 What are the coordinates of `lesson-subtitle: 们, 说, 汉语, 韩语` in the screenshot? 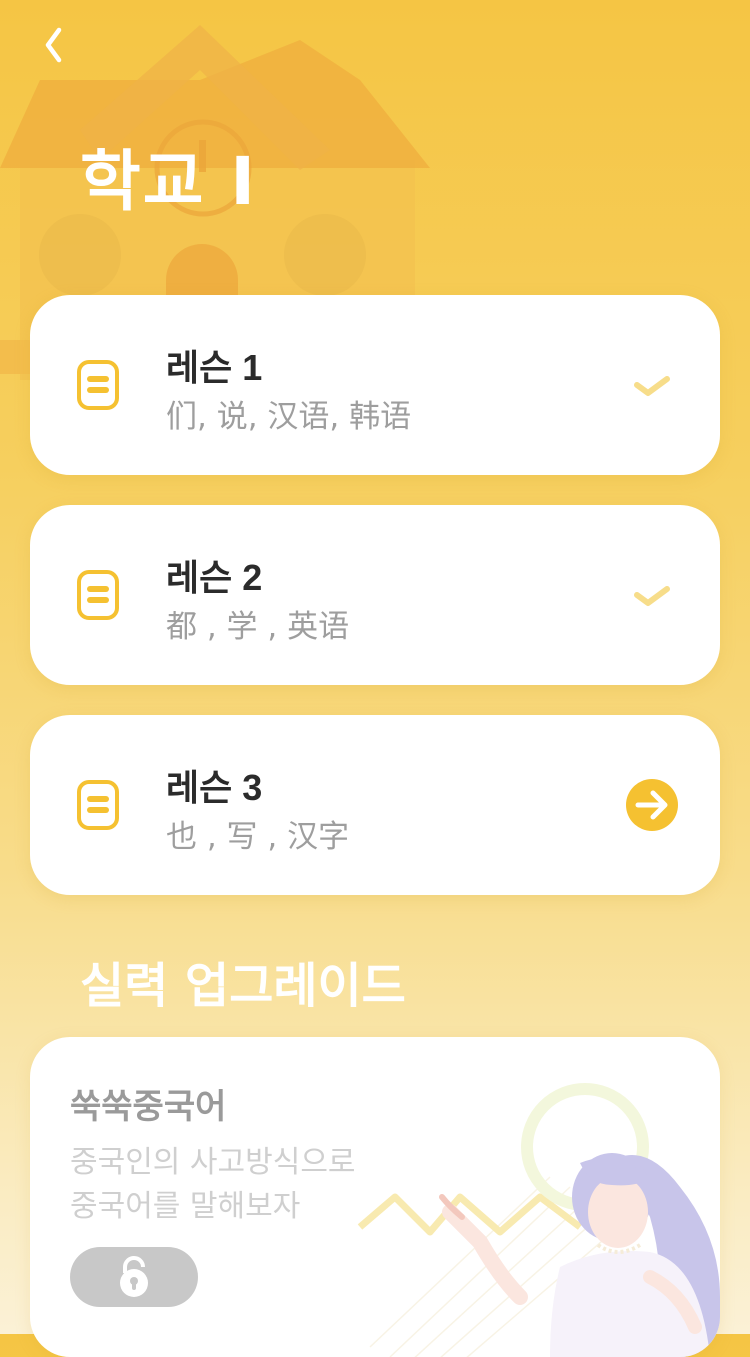 It's located at (289, 417).